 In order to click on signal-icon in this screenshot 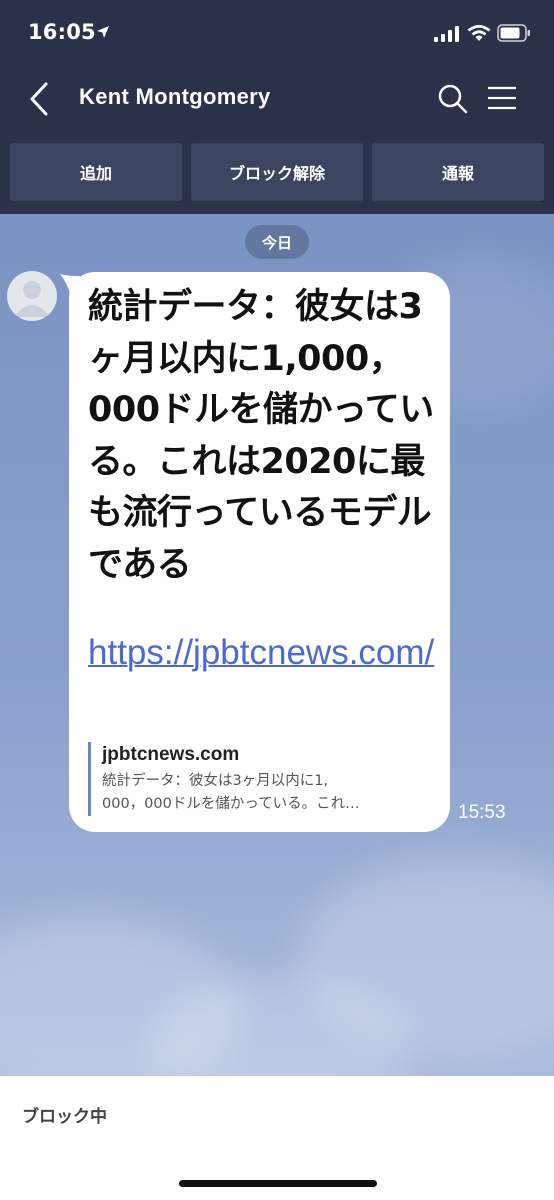, I will do `click(446, 34)`.